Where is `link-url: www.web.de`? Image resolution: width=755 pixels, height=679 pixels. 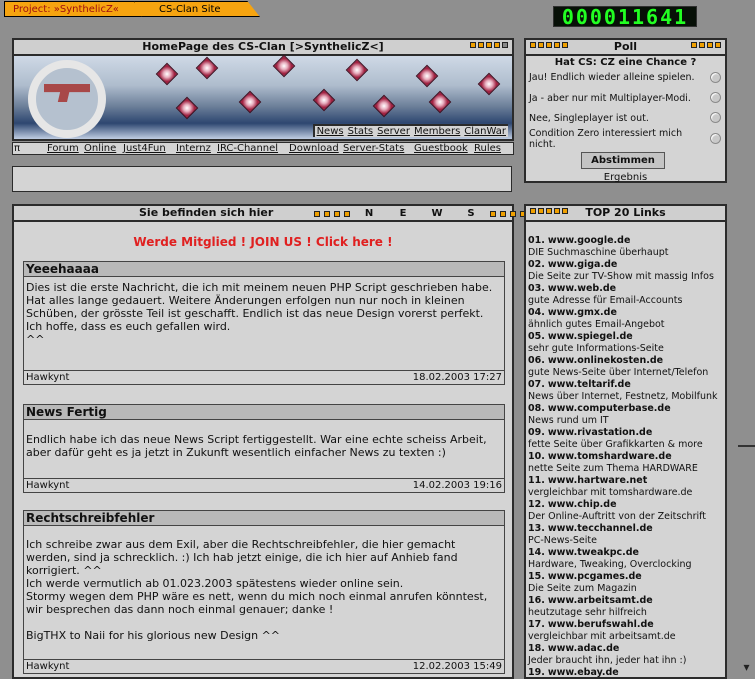
link-url: www.web.de is located at coordinates (582, 288).